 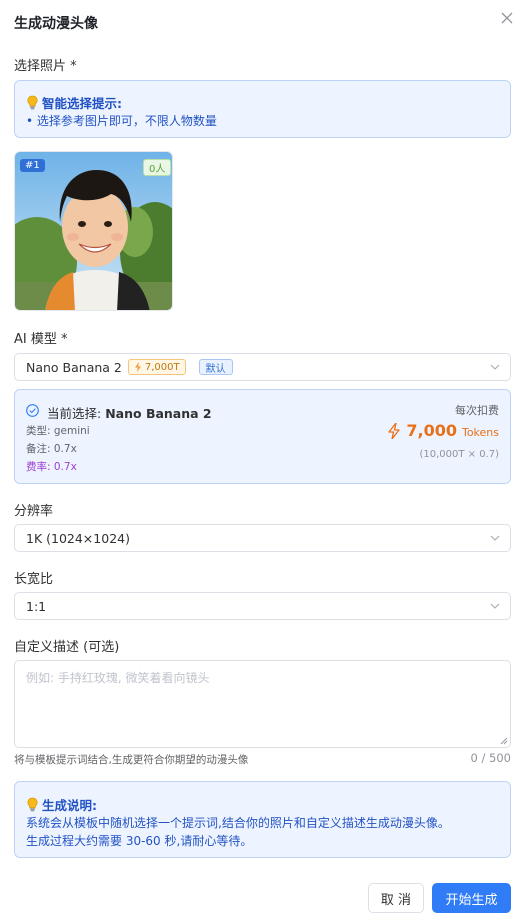 What do you see at coordinates (262, 109) in the screenshot?
I see `smart-select-tip: 智能选择提示: • 选择参考图片即可，不限人物数量` at bounding box center [262, 109].